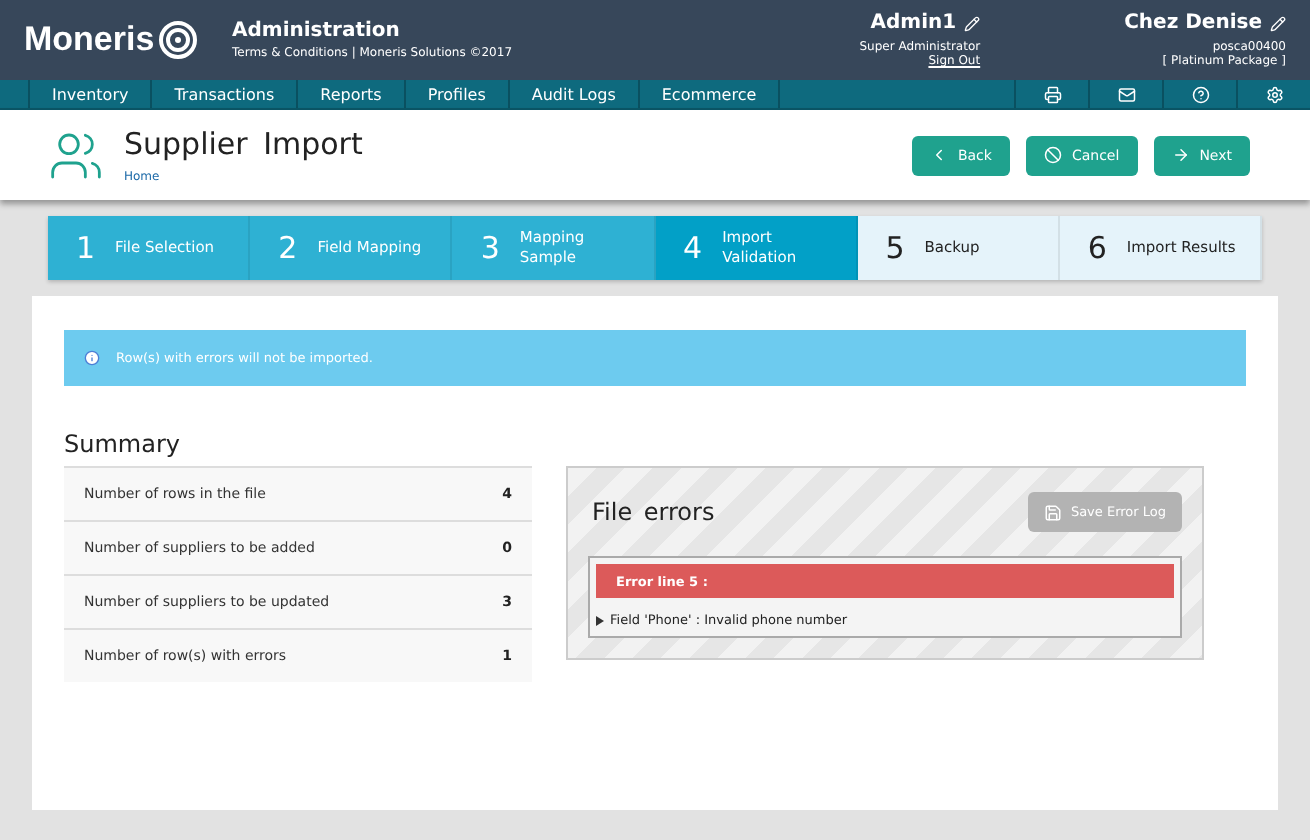 The image size is (1310, 840). I want to click on nav-item: Transactions, so click(223, 94).